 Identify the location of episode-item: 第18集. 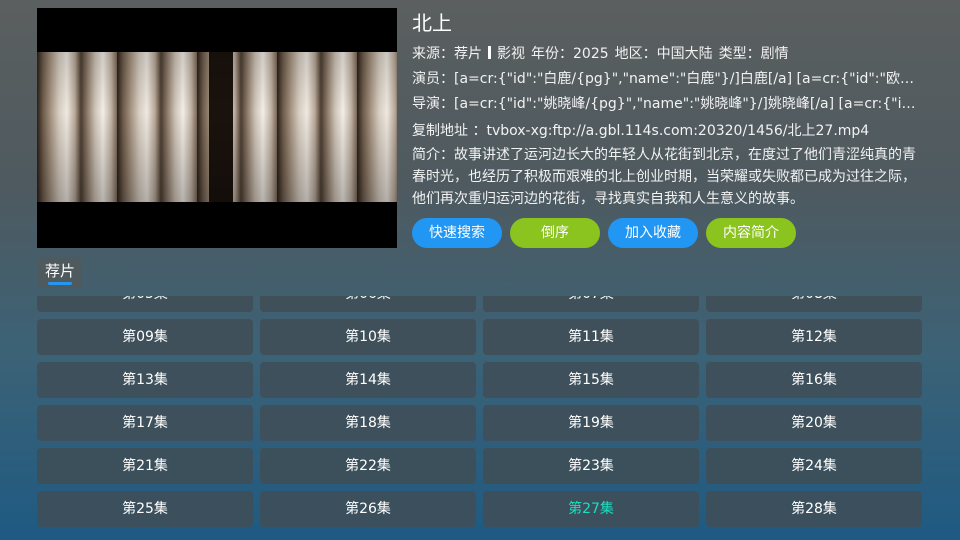
(368, 423).